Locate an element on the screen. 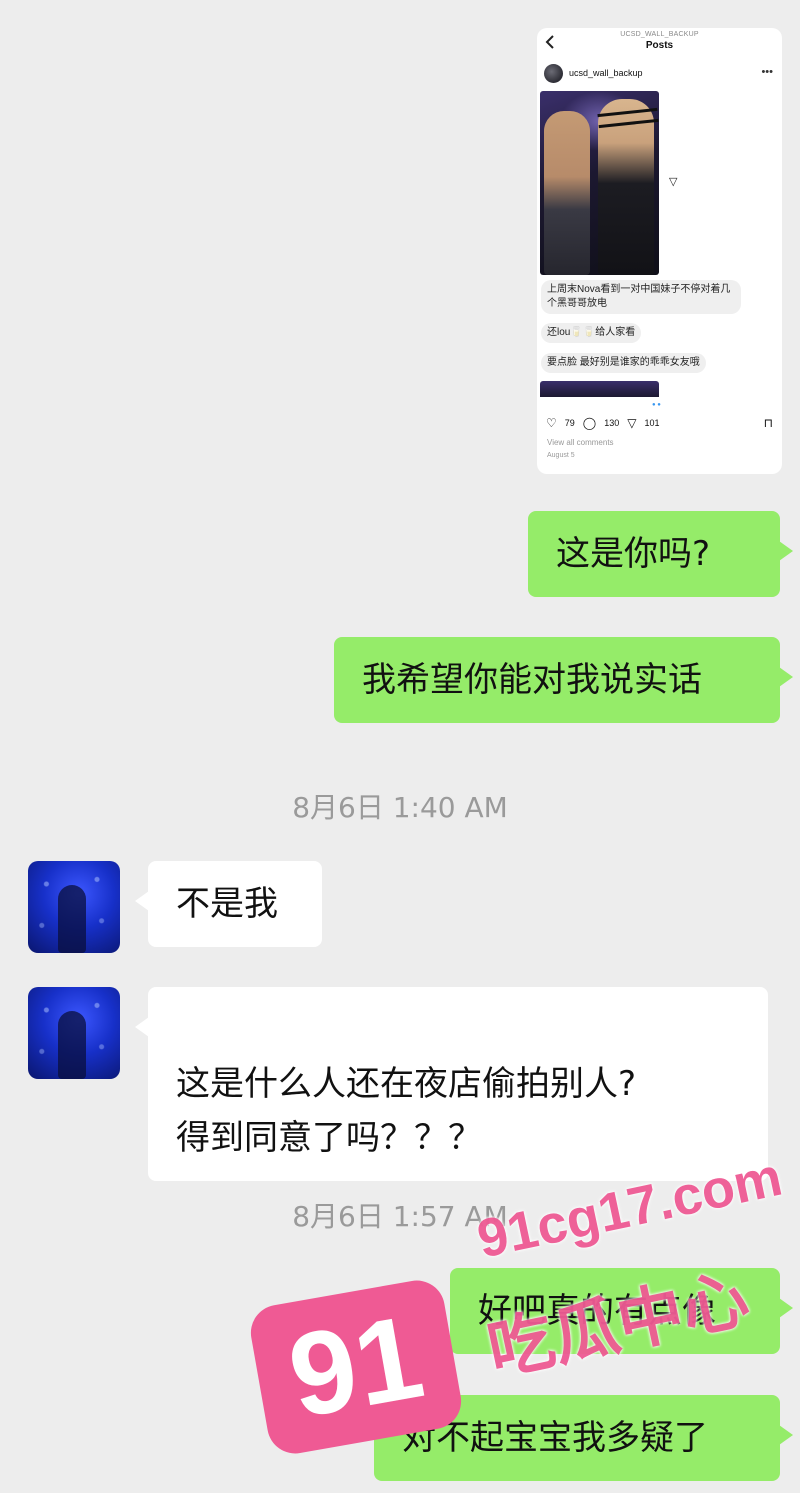 The image size is (800, 1493). post-author-avatar is located at coordinates (553, 73).